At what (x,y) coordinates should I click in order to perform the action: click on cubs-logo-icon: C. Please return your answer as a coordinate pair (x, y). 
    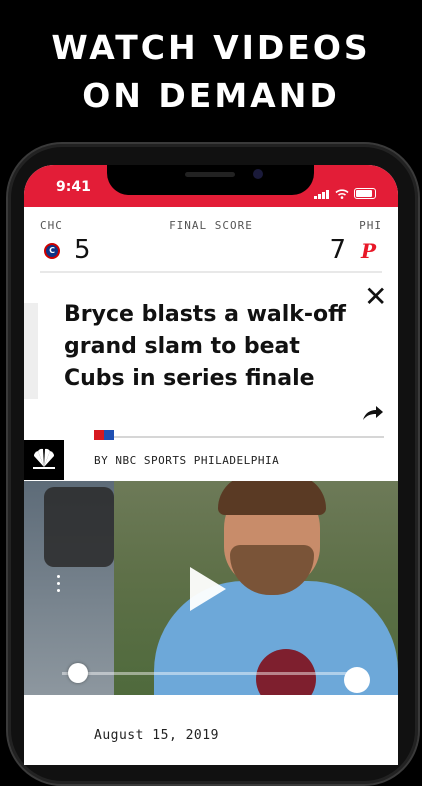
    Looking at the image, I should click on (52, 251).